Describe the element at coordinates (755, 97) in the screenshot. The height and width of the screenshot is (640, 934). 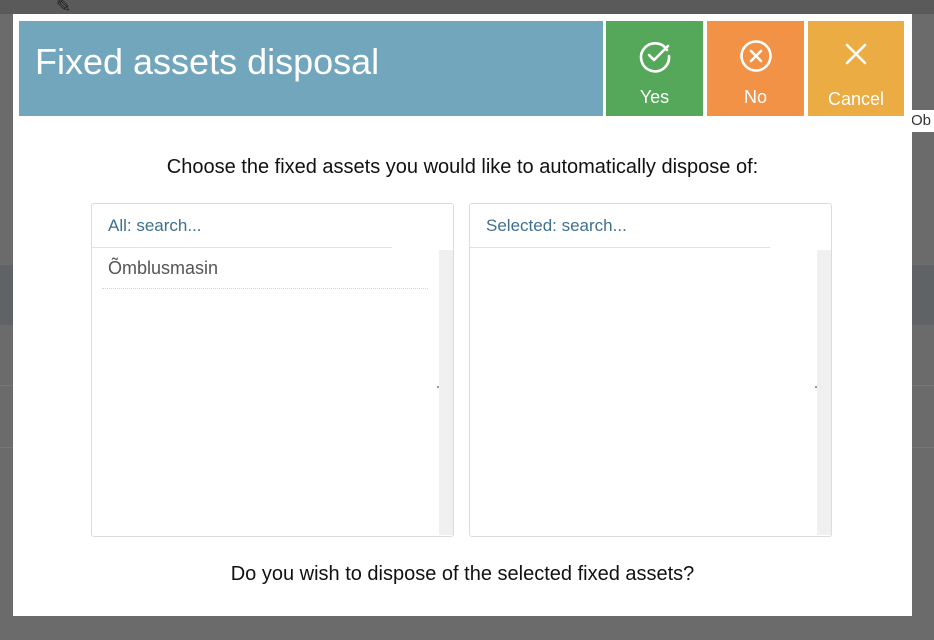
I see `no-label: No` at that location.